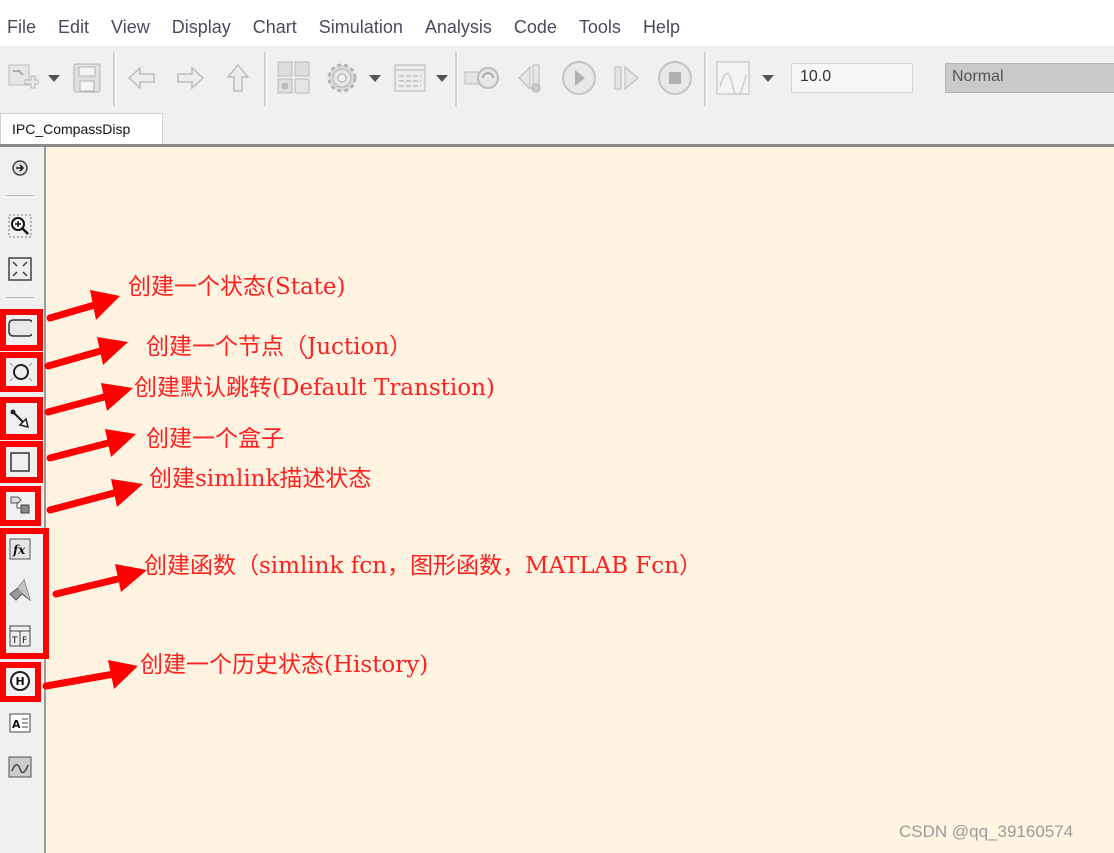  I want to click on annotation-junction: 创建一个节点（Juction）, so click(279, 347).